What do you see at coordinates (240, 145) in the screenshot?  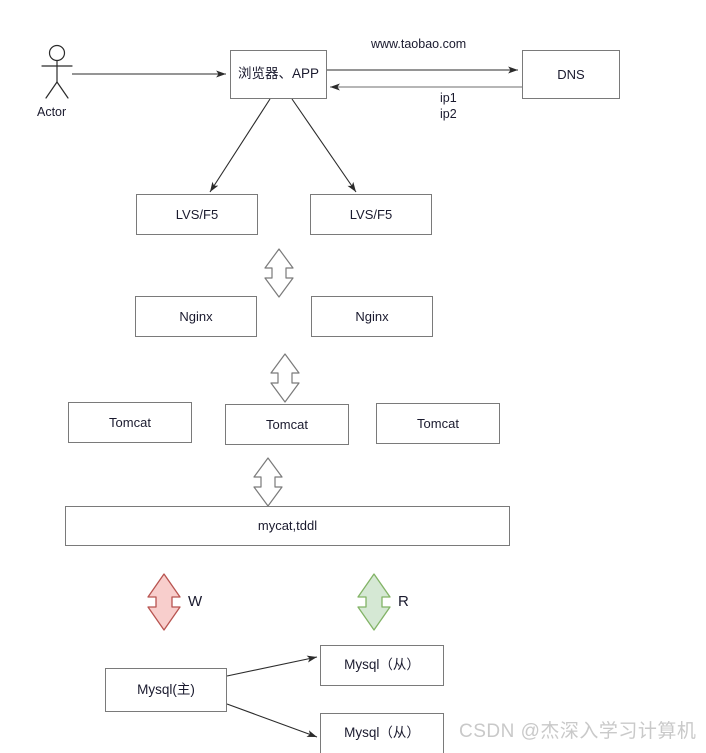 I see `edge-browser-to-lvs-left` at bounding box center [240, 145].